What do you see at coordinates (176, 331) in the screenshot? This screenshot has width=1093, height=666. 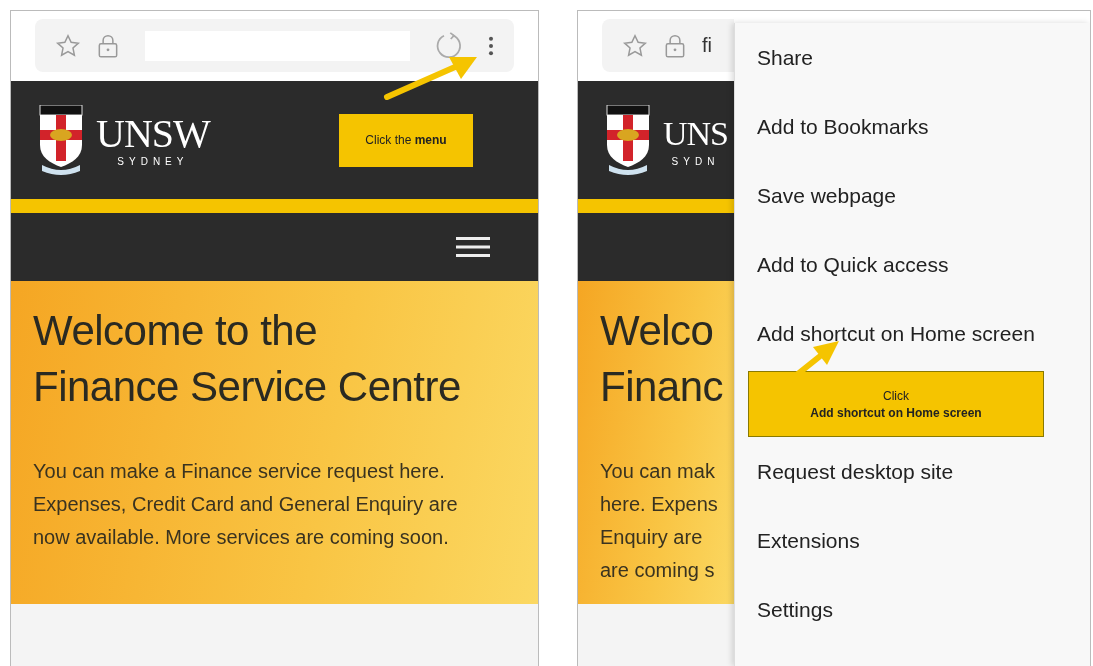 I see `page-heading: Welcome to the` at bounding box center [176, 331].